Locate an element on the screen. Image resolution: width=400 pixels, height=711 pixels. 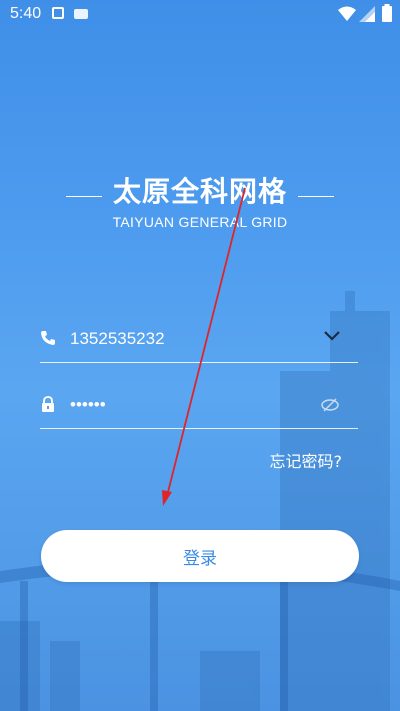
battery-icon is located at coordinates (387, 13).